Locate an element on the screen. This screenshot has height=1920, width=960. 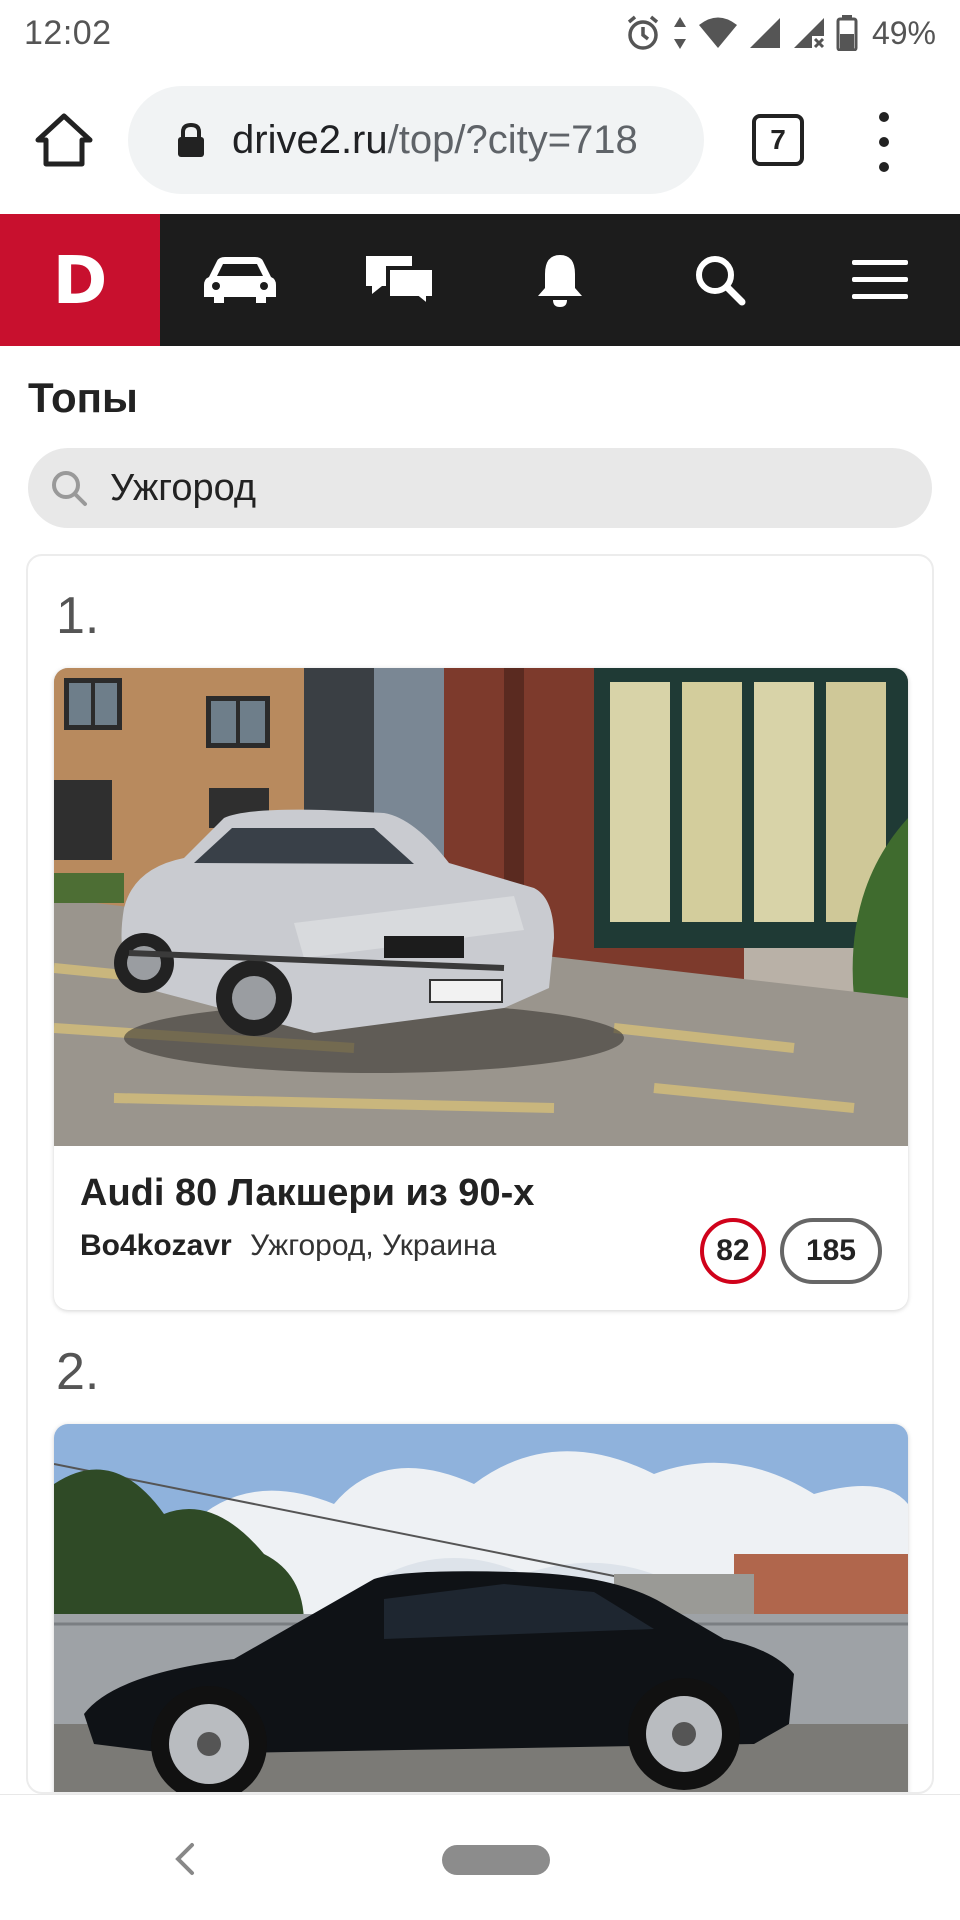
battery-icon is located at coordinates (847, 33).